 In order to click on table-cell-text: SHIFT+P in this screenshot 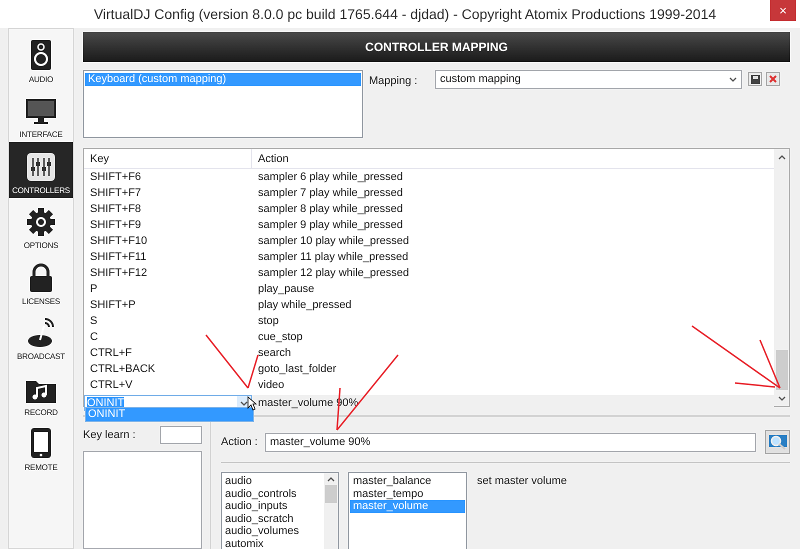, I will do `click(113, 305)`.